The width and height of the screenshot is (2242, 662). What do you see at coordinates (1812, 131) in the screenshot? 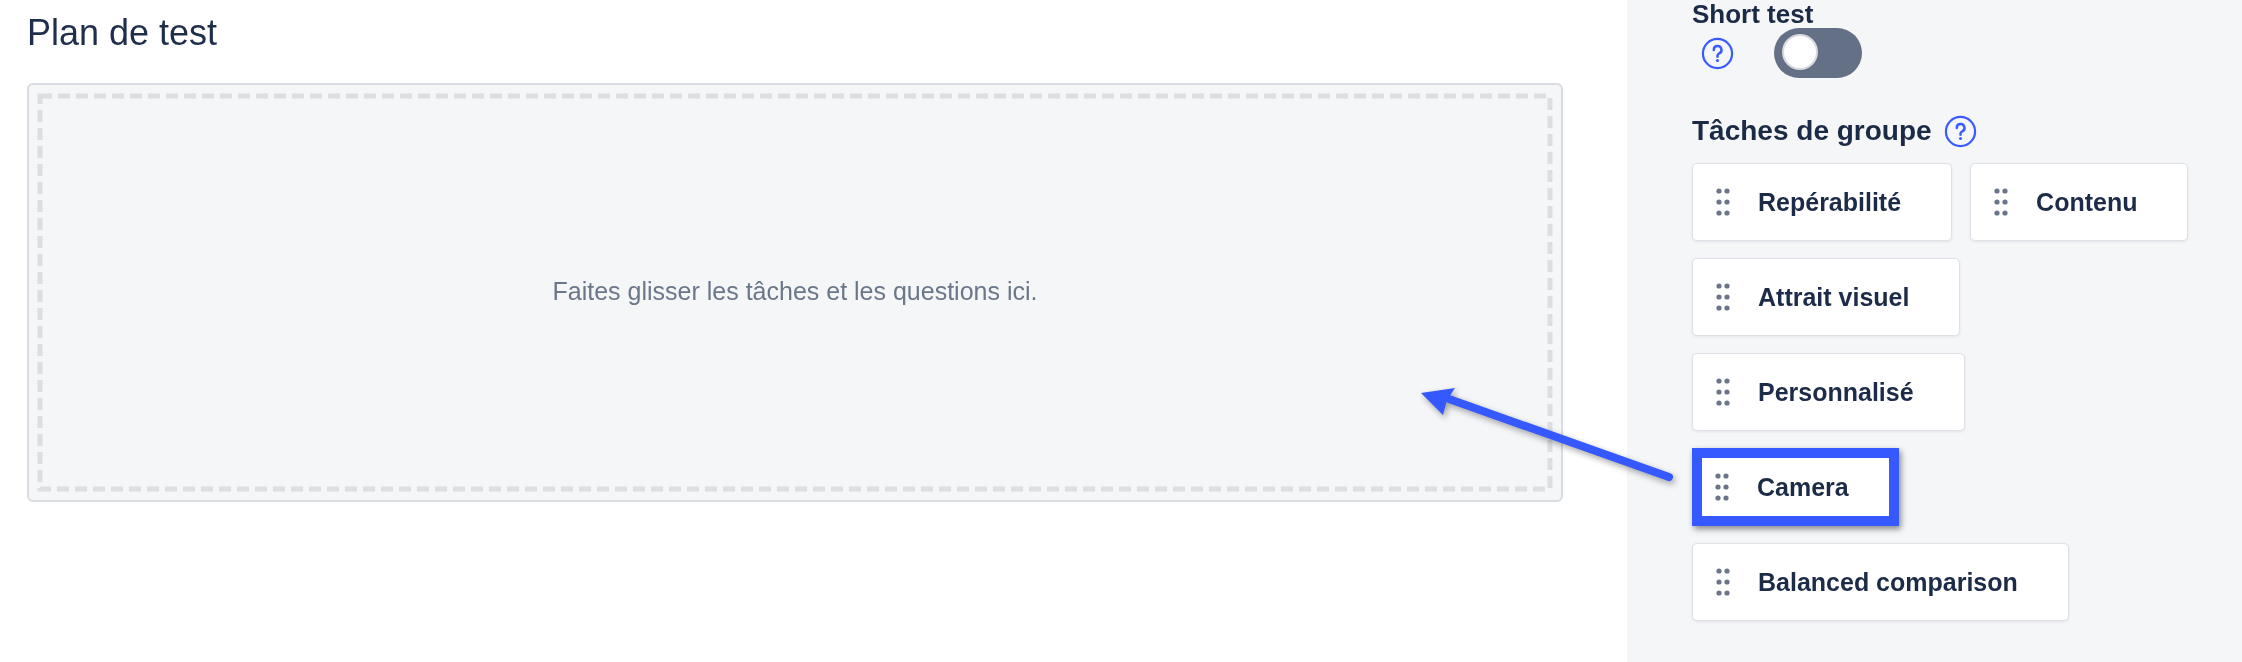
I see `group-tasks-heading: Tâches de groupe` at bounding box center [1812, 131].